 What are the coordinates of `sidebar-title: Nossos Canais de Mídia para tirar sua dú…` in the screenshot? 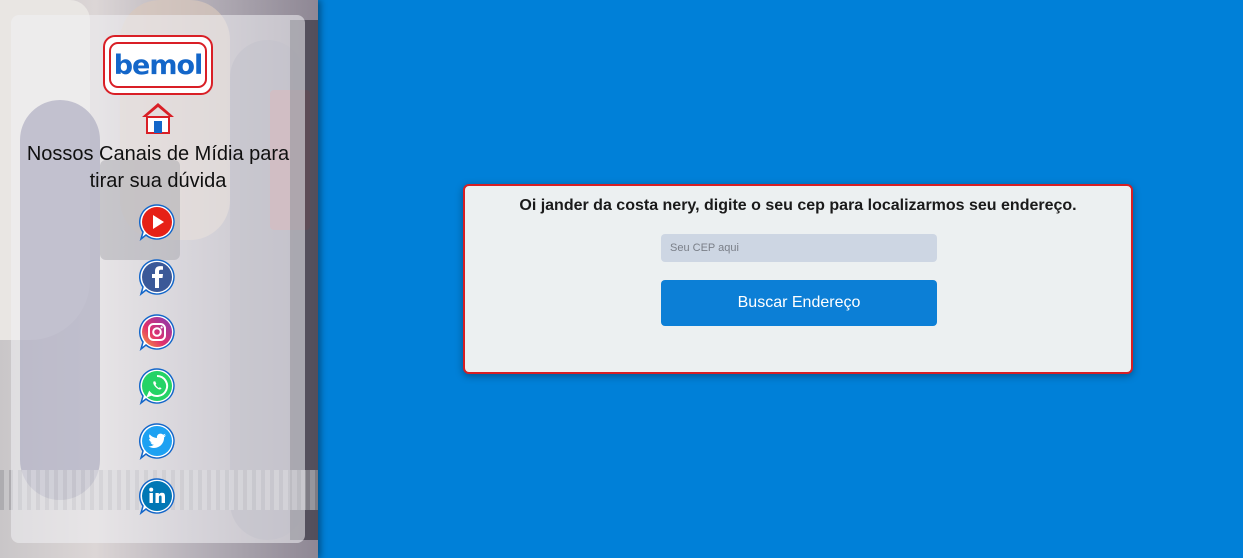 It's located at (158, 167).